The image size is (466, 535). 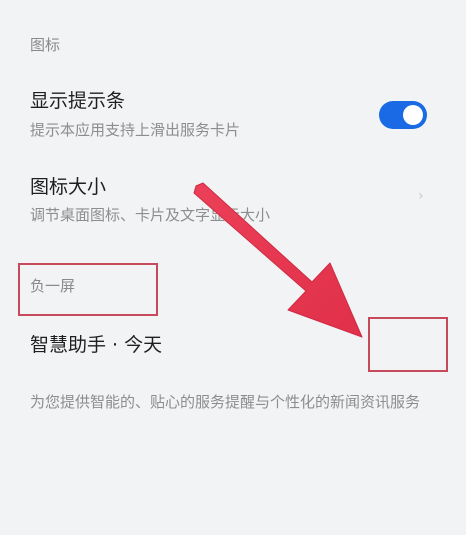 What do you see at coordinates (88, 289) in the screenshot?
I see `annotation-box-minus-one` at bounding box center [88, 289].